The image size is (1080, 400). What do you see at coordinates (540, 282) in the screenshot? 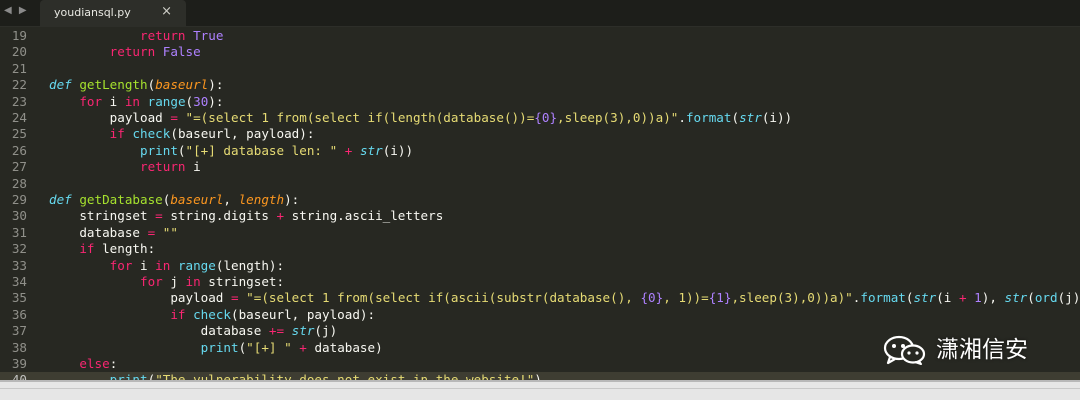
I see `code-line: 34 for j in stringset:` at bounding box center [540, 282].